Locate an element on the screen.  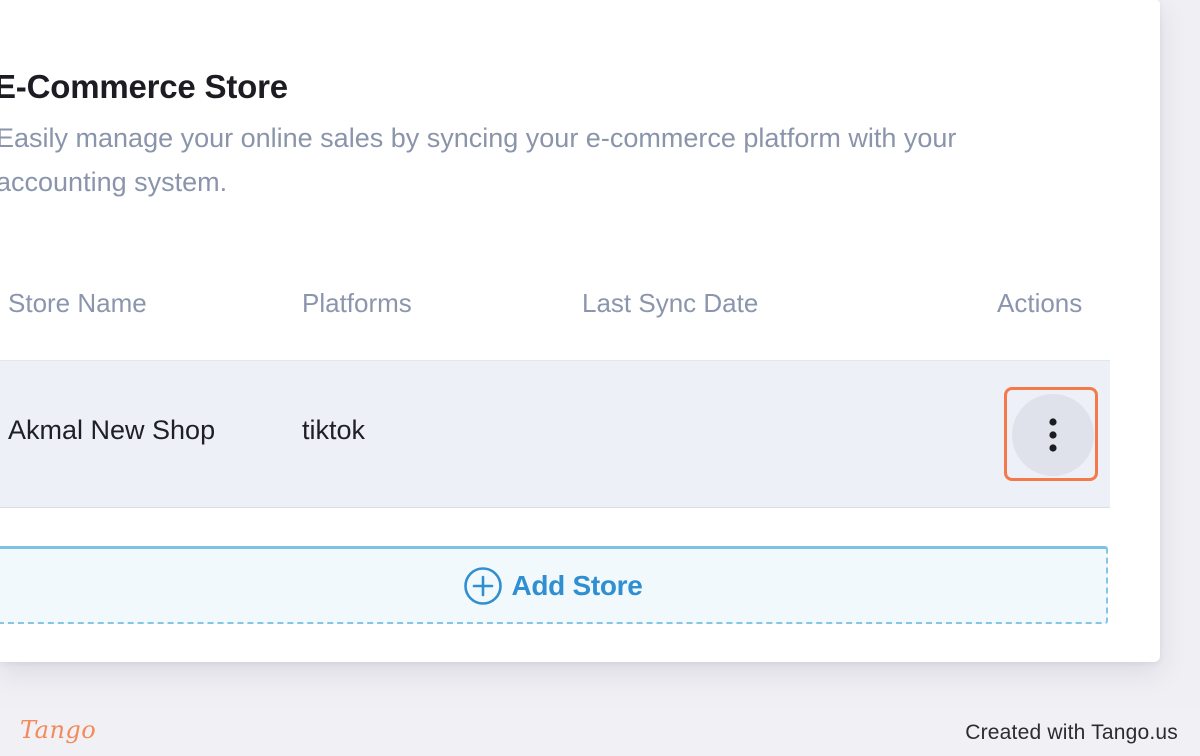
column-header-store-name: Store Name is located at coordinates (77, 303).